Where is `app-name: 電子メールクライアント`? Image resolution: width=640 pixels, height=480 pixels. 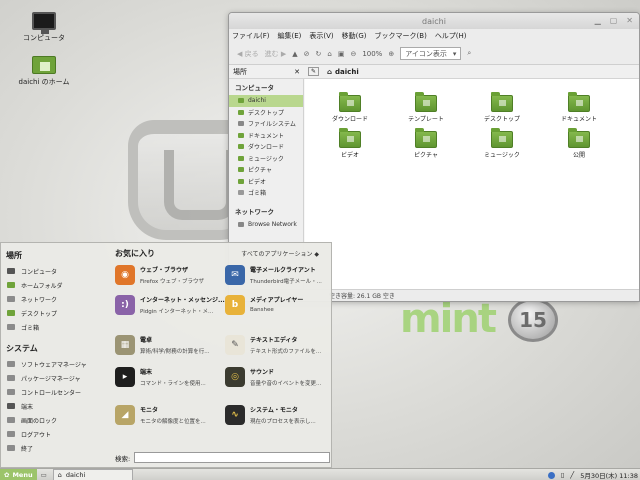
app-name: 電子メールクライアント is located at coordinates (283, 270).